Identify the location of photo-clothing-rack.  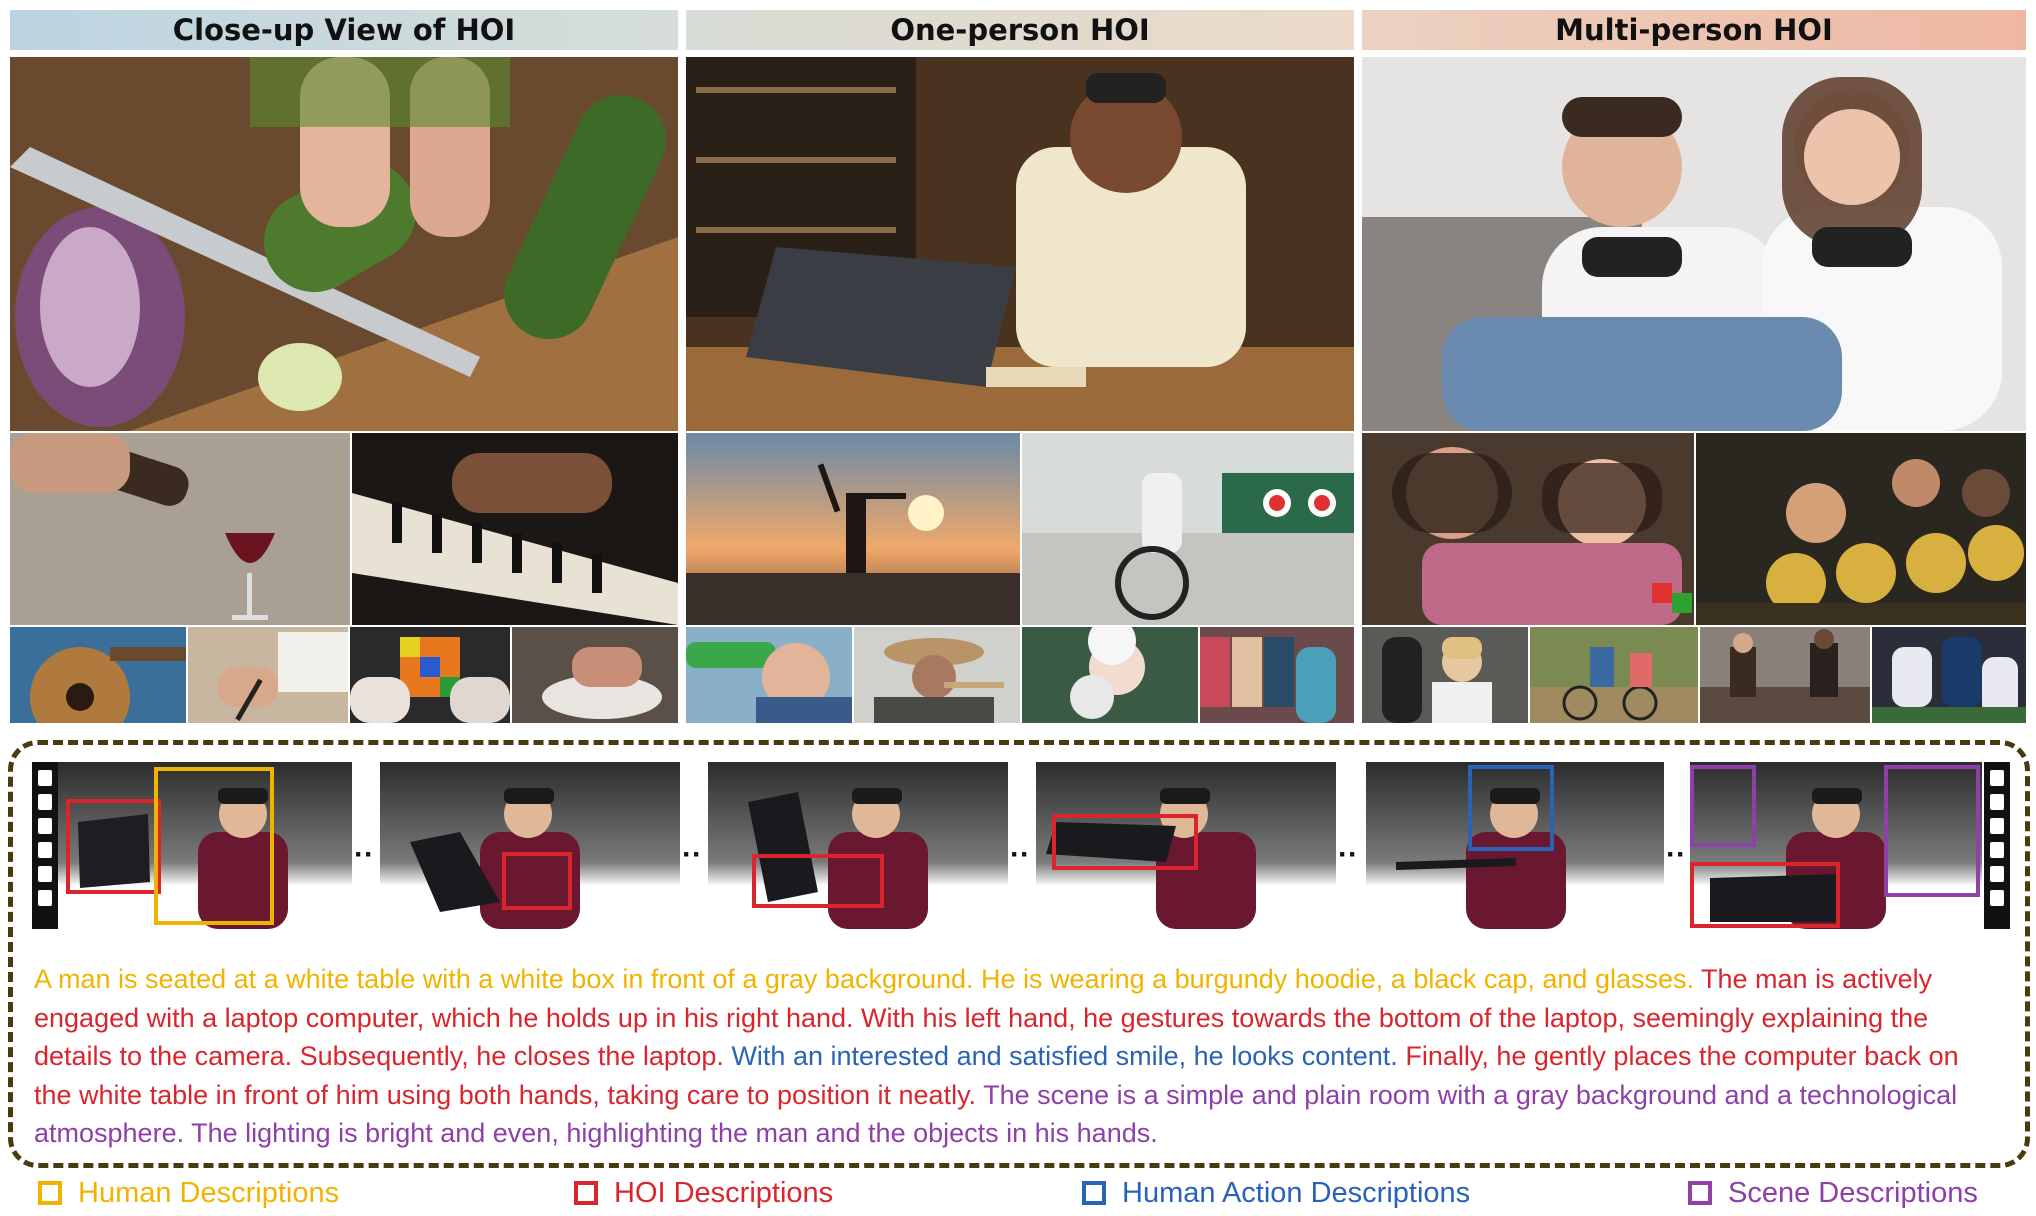
(1277, 675).